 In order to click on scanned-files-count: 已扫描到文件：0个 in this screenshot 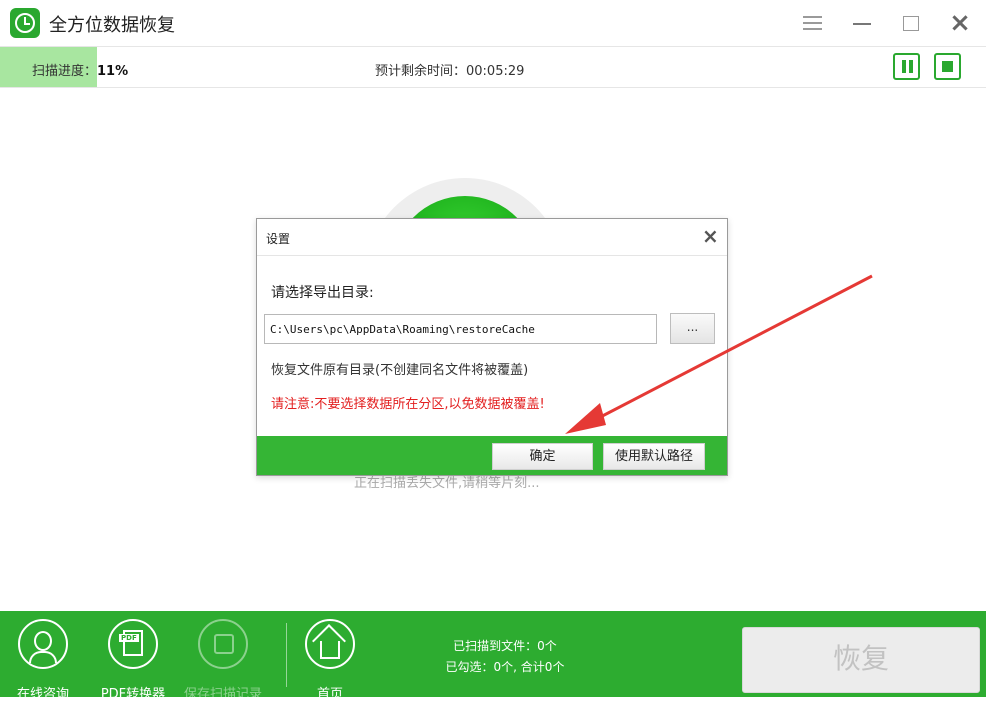, I will do `click(505, 646)`.